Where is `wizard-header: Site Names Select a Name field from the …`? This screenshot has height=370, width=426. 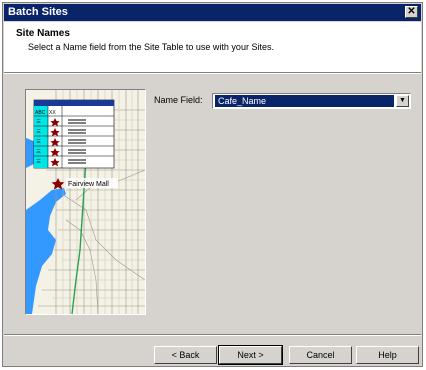 wizard-header: Site Names Select a Name field from the … is located at coordinates (212, 47).